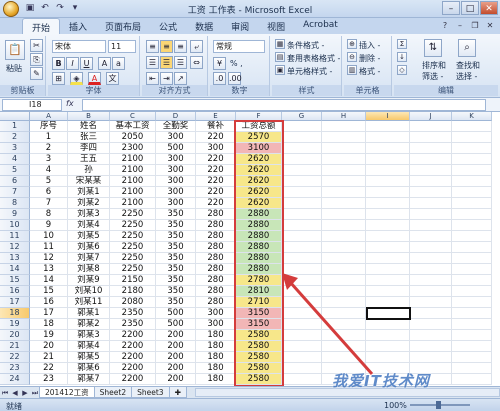 This screenshot has width=500, height=411. Describe the element at coordinates (112, 78) in the screenshot. I see `phonetic-icon: 文` at that location.